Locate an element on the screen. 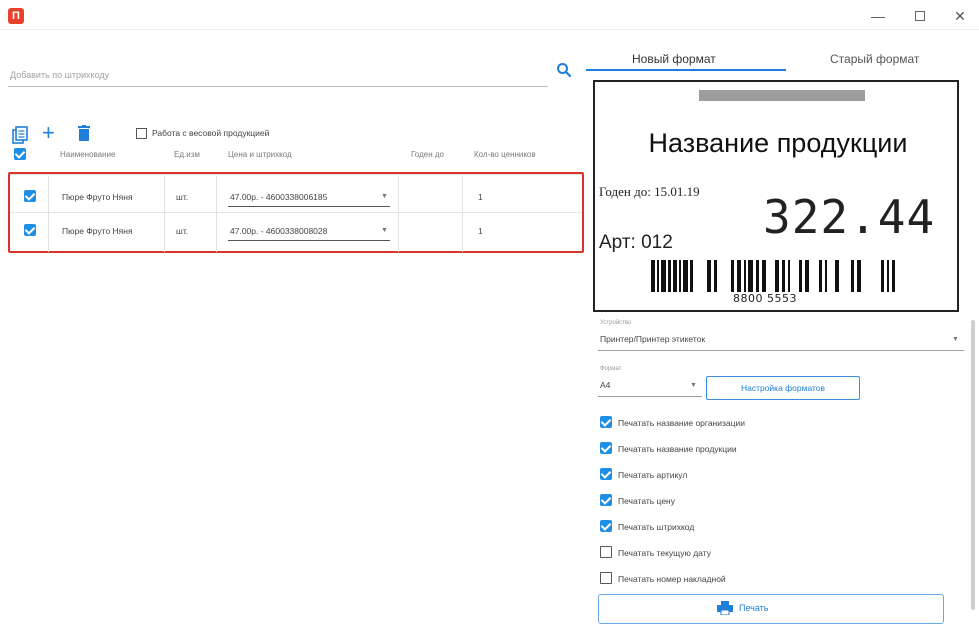 This screenshot has width=979, height=624. format-underline is located at coordinates (650, 396).